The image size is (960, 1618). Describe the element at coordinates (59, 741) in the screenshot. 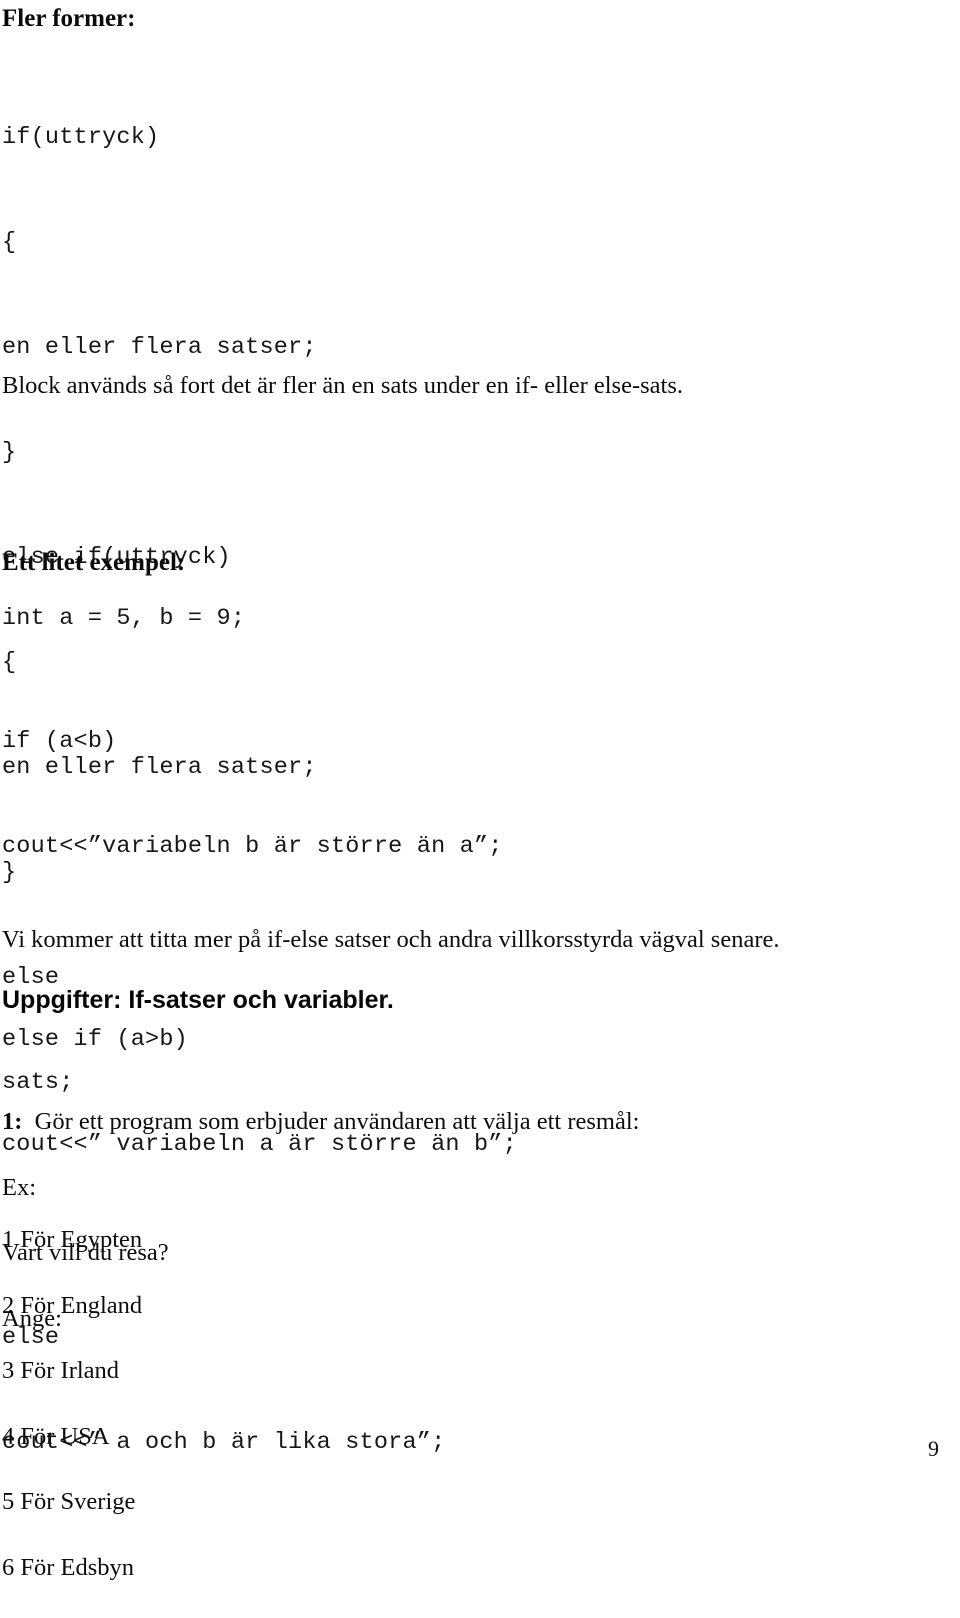

I see `code-line: if (a<b)` at that location.